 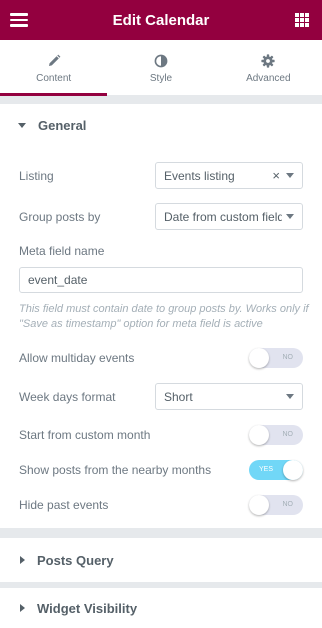 What do you see at coordinates (161, 560) in the screenshot?
I see `section-posts-query-header: Posts Query` at bounding box center [161, 560].